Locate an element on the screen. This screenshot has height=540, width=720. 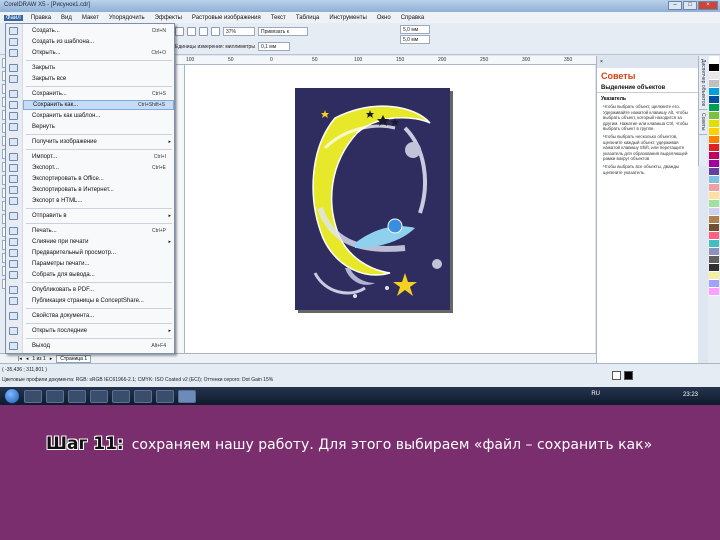
minimize-button: – is located at coordinates (675, 5).